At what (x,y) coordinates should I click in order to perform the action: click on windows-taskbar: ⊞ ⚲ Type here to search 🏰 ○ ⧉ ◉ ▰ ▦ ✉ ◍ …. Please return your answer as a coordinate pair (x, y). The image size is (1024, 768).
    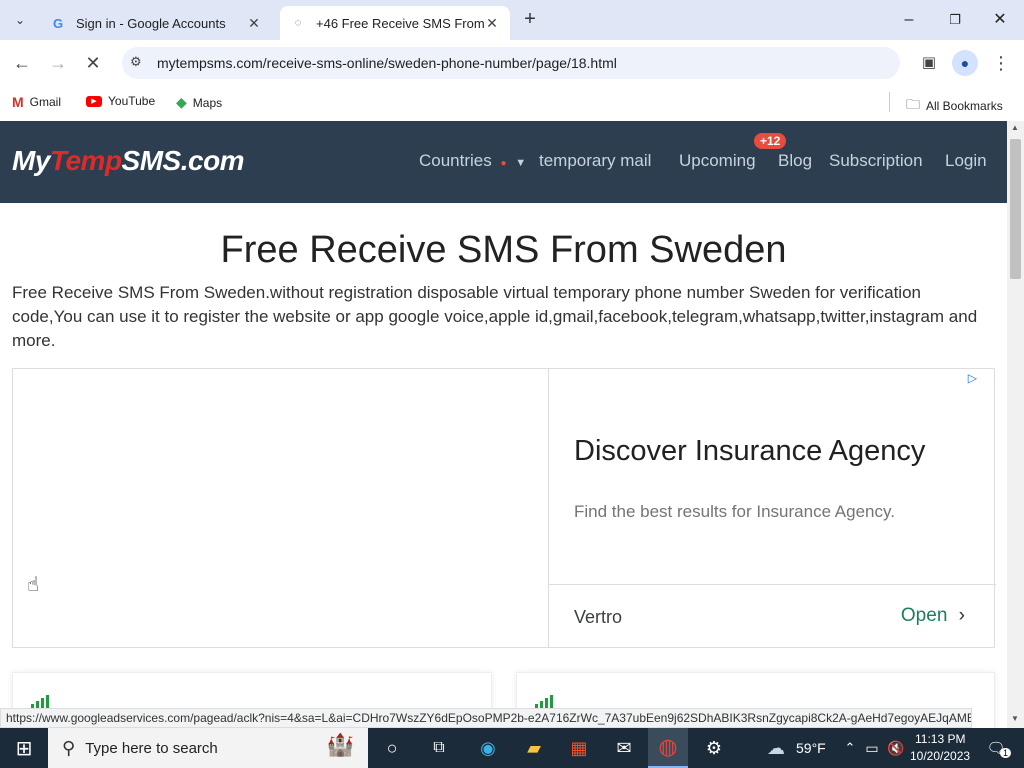
    Looking at the image, I should click on (512, 748).